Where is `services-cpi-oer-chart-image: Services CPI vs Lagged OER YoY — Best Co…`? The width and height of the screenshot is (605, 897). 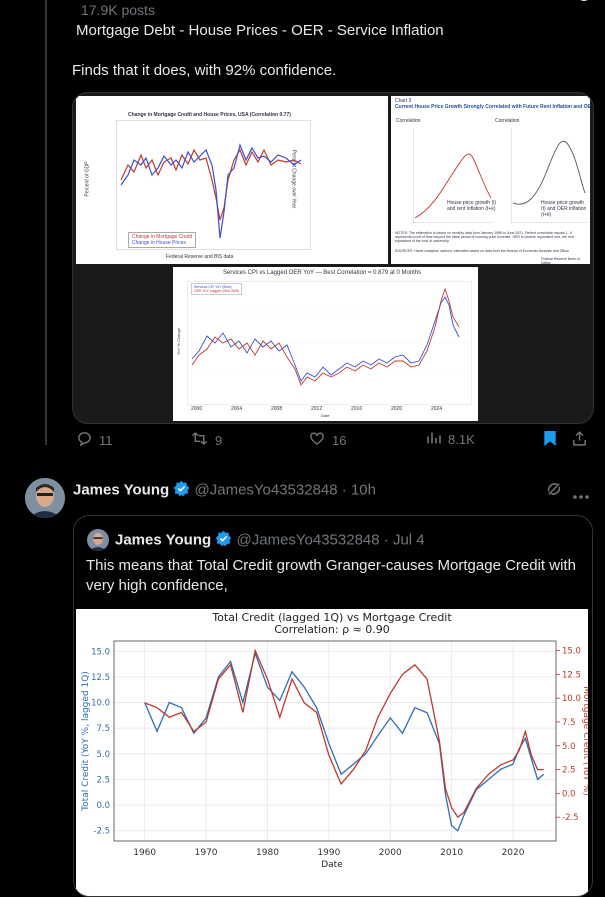 services-cpi-oer-chart-image: Services CPI vs Lagged OER YoY — Best Co… is located at coordinates (325, 344).